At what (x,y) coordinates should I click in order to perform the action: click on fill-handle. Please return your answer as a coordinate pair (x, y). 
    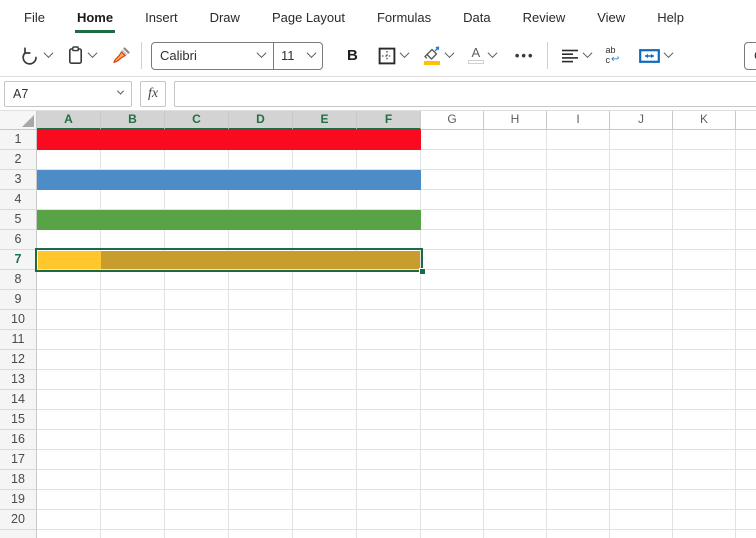
    Looking at the image, I should click on (422, 271).